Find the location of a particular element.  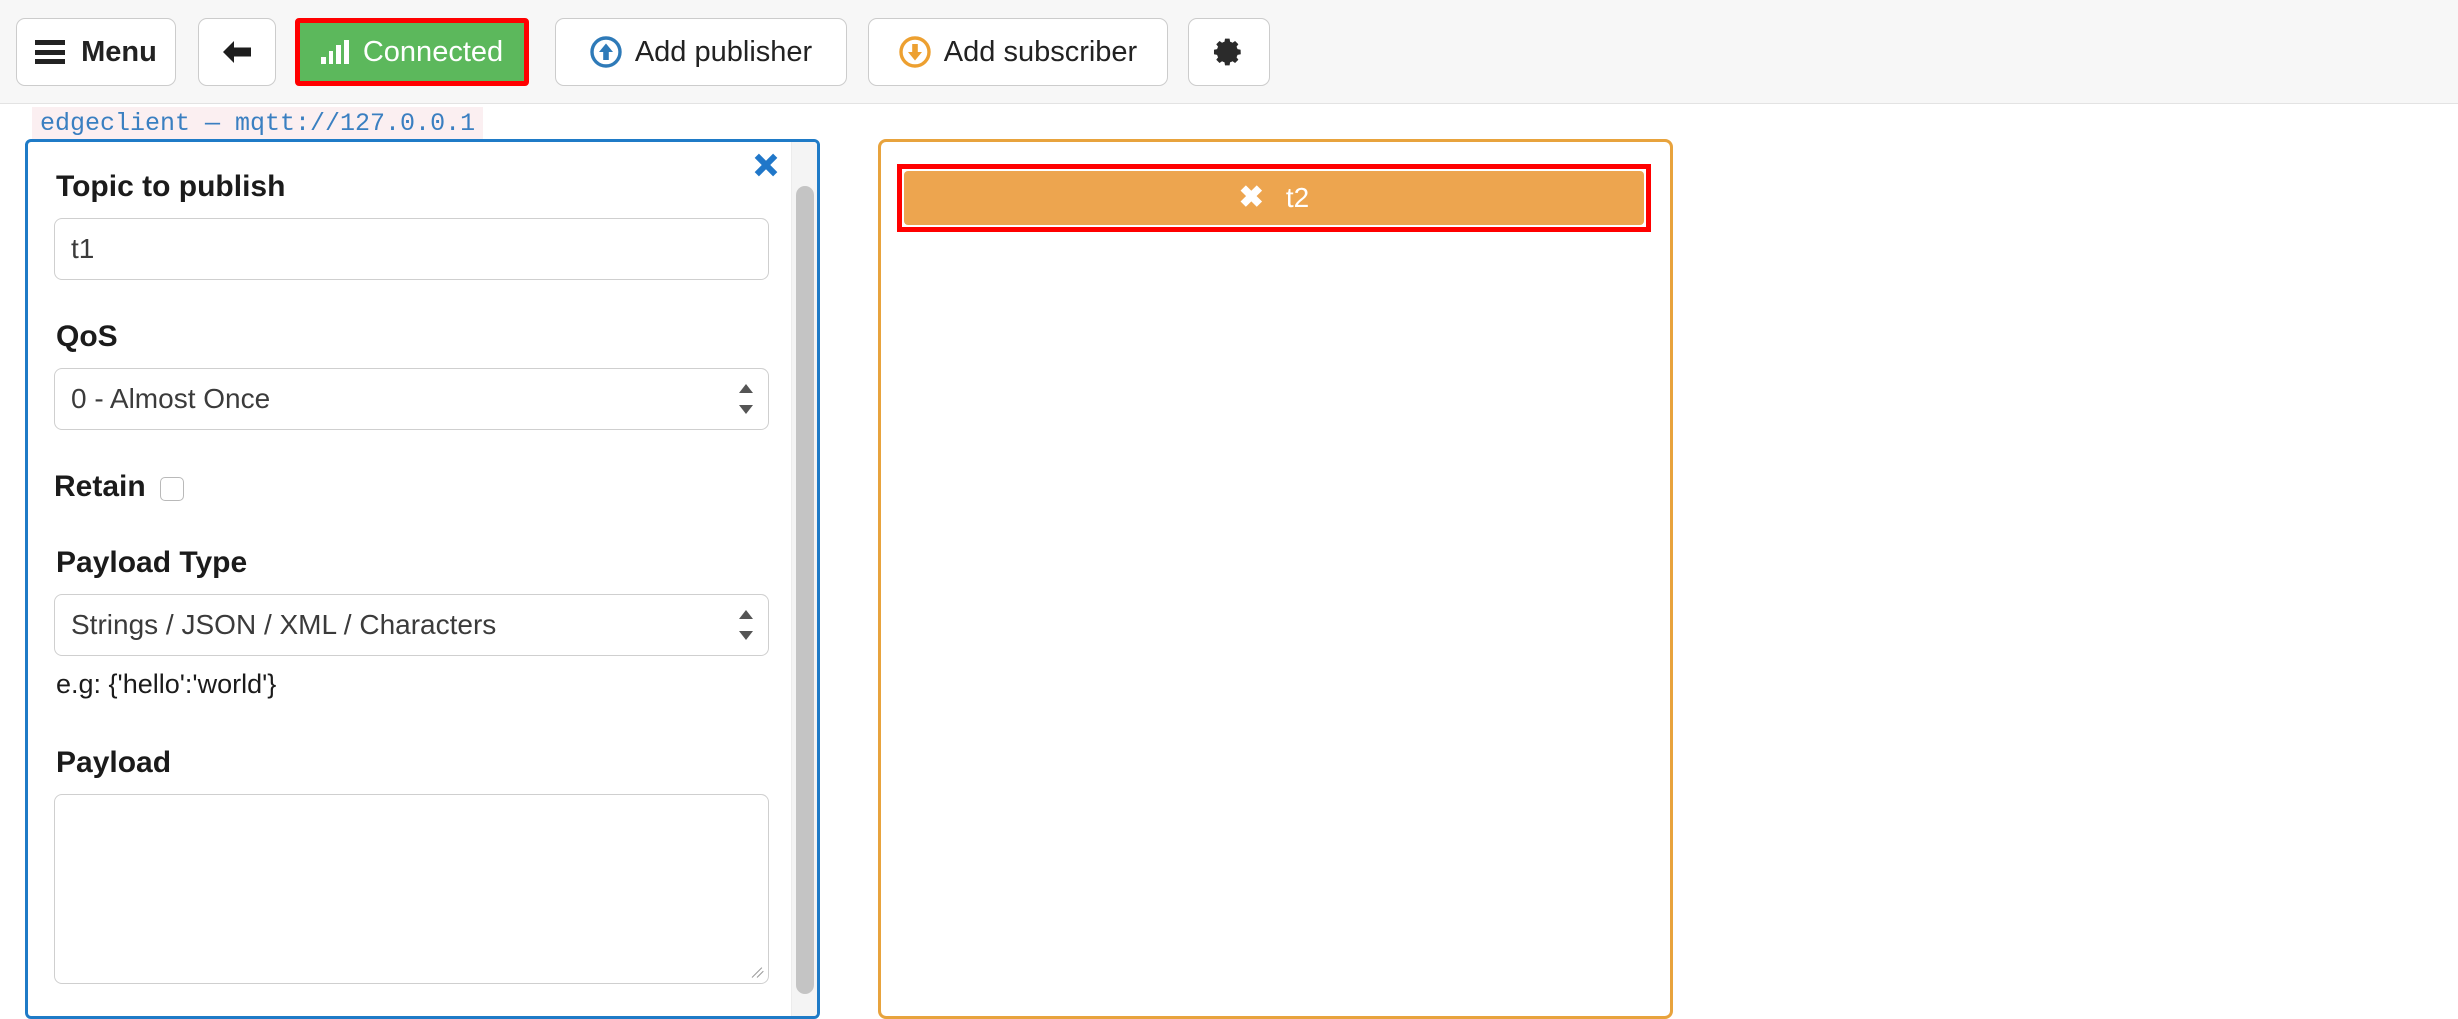

qos-select-value: 0 - Almost Once is located at coordinates (171, 398).